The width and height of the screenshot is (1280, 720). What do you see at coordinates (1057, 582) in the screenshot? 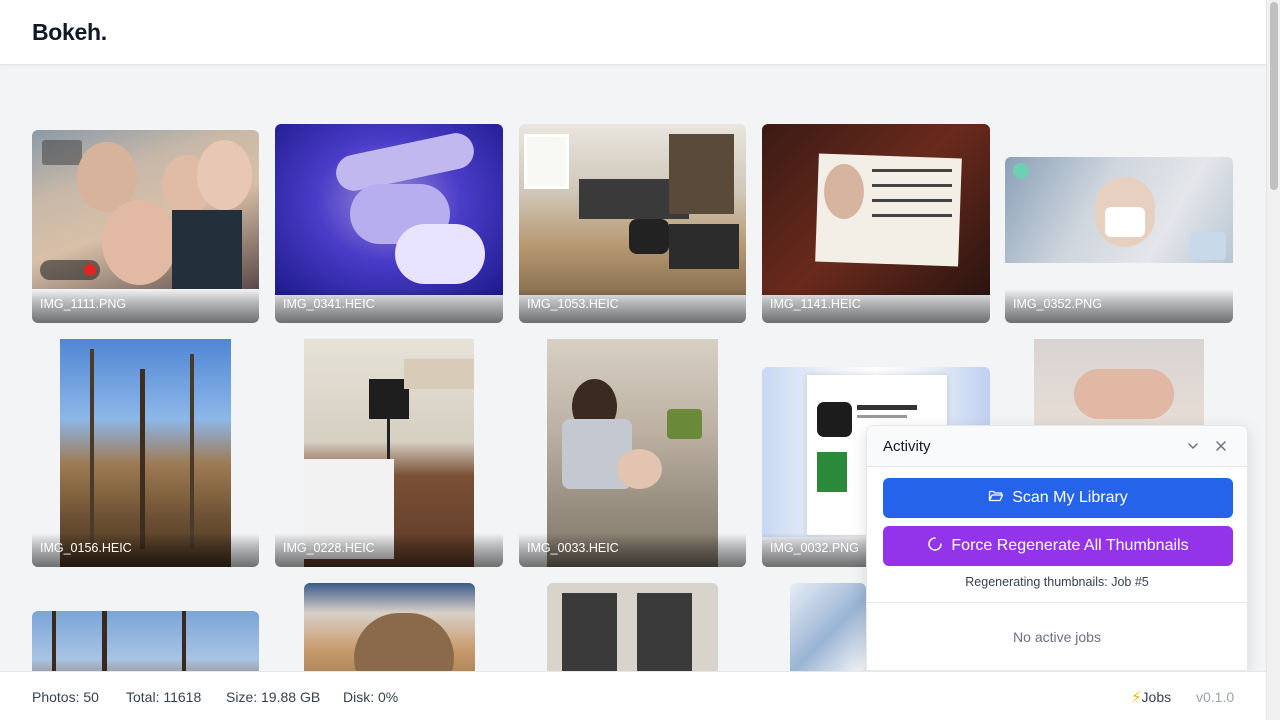
I see `job-status-text: Regenerating thumbnails: Job #5` at bounding box center [1057, 582].